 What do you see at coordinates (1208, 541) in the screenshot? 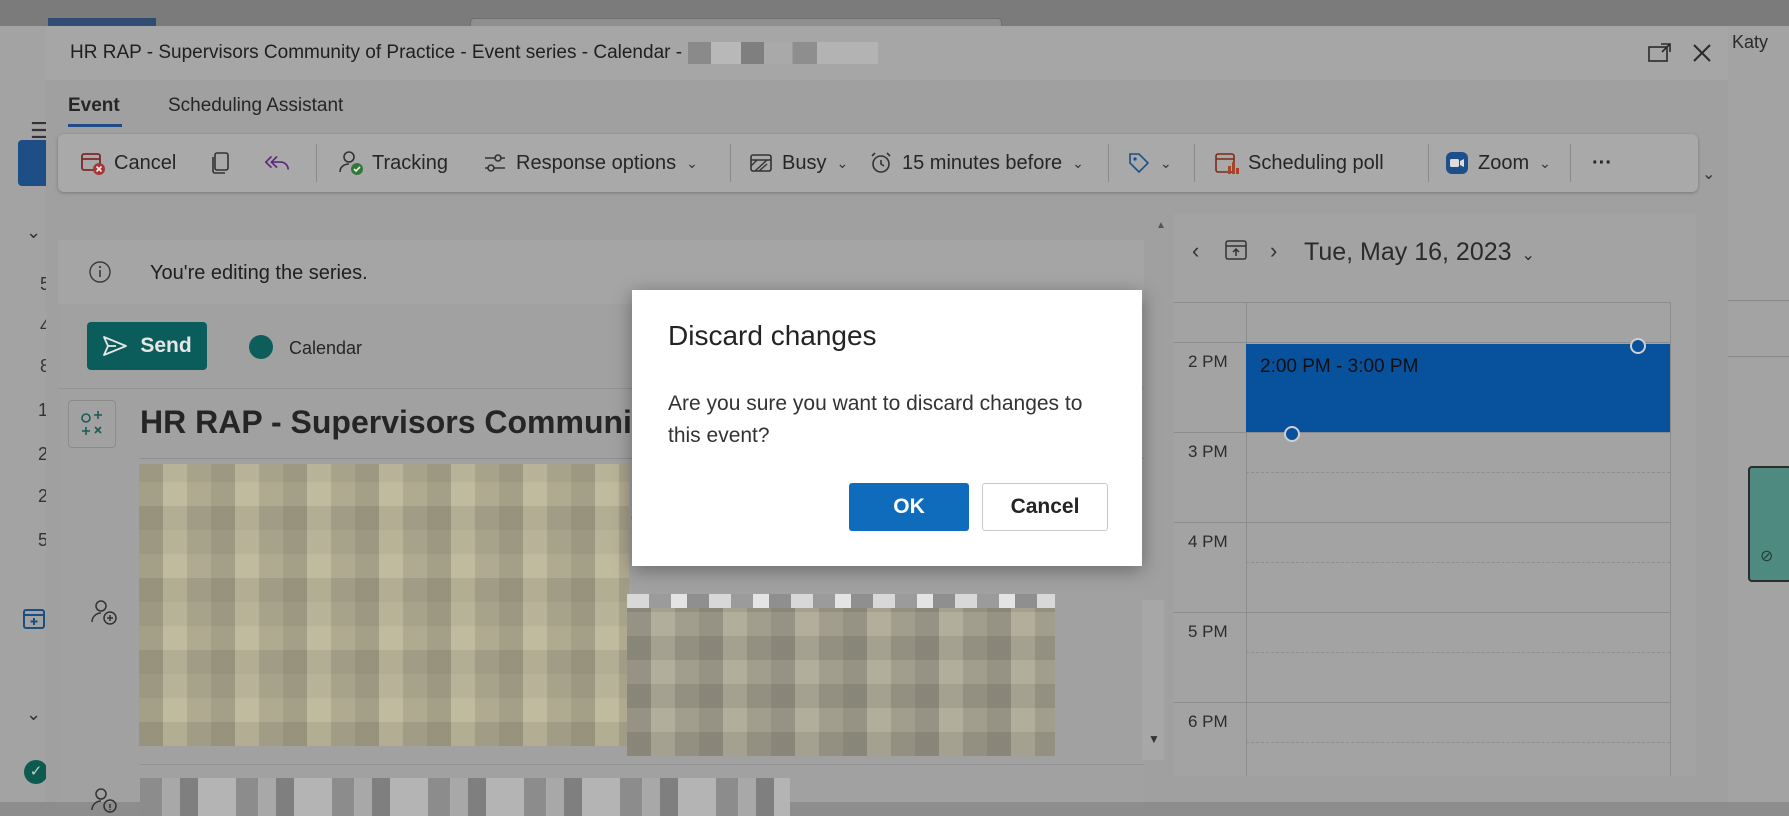
I see `time-label: 4 PM` at bounding box center [1208, 541].